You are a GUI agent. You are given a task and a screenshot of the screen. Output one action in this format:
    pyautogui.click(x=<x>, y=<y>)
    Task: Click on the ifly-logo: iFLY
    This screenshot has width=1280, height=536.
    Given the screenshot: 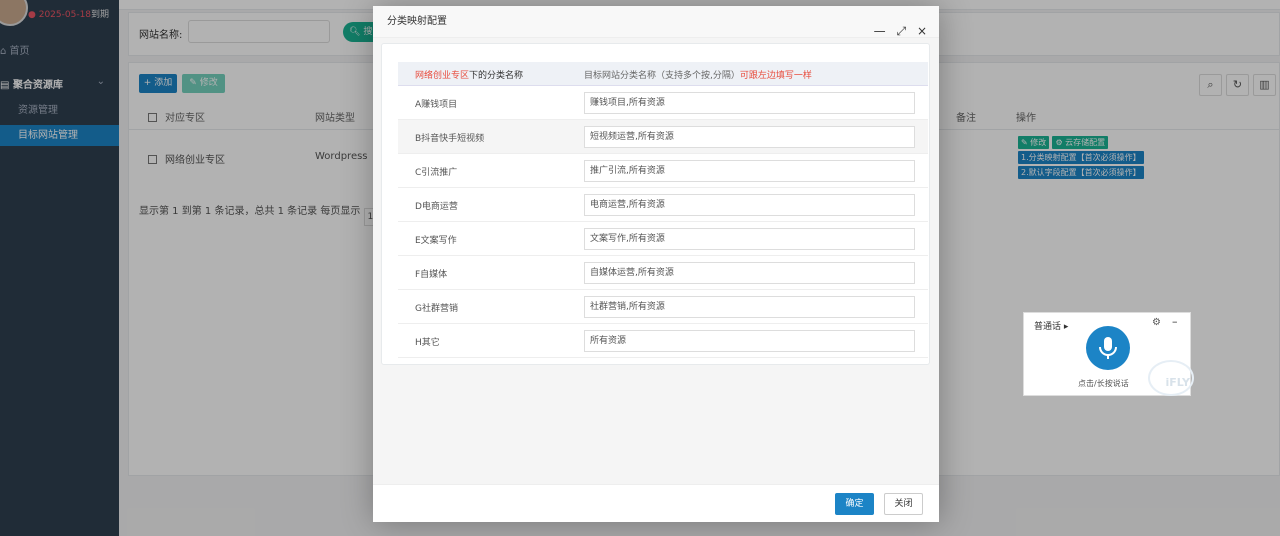 What is the action you would take?
    pyautogui.click(x=1171, y=378)
    